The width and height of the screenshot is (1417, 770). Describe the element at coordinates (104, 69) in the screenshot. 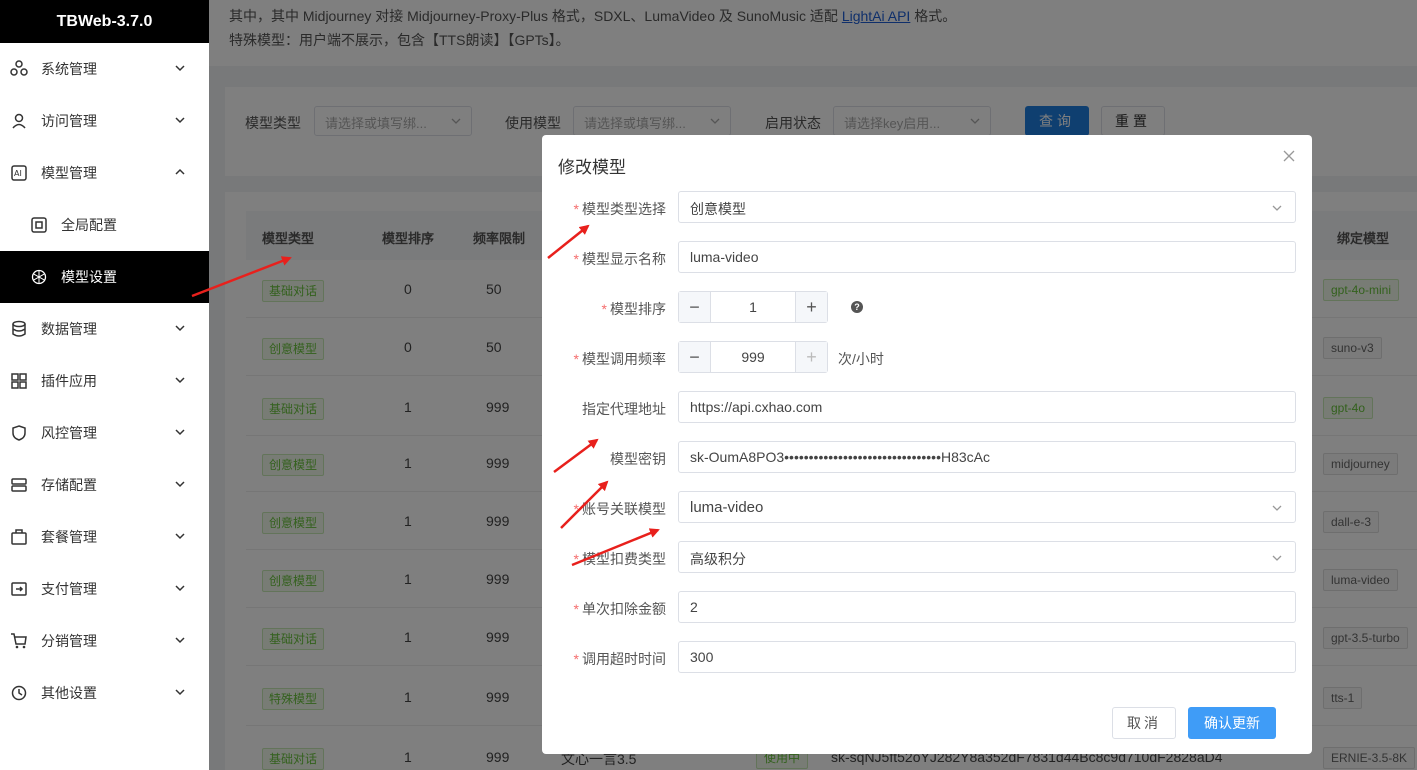

I see `sidebar-item-system: 系统管理` at that location.